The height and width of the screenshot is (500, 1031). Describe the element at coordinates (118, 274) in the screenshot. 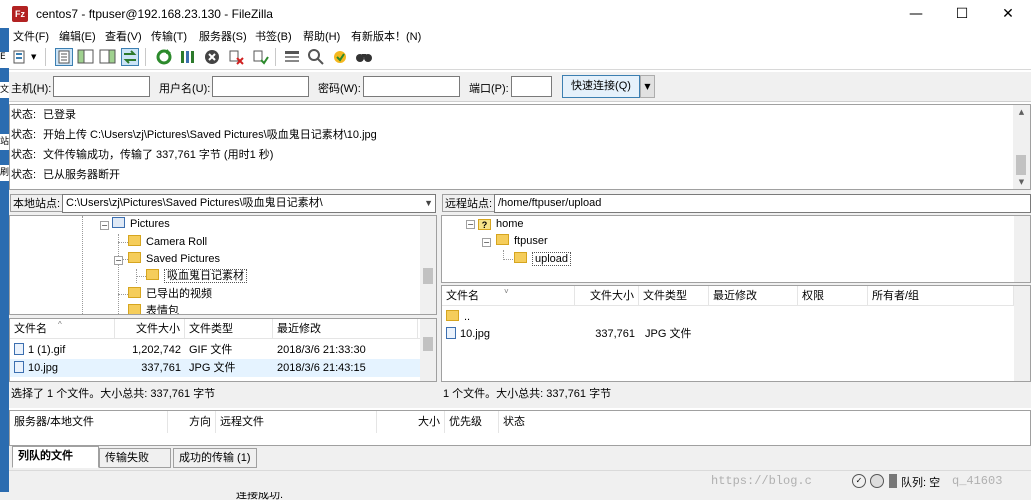

I see `tree-line` at that location.